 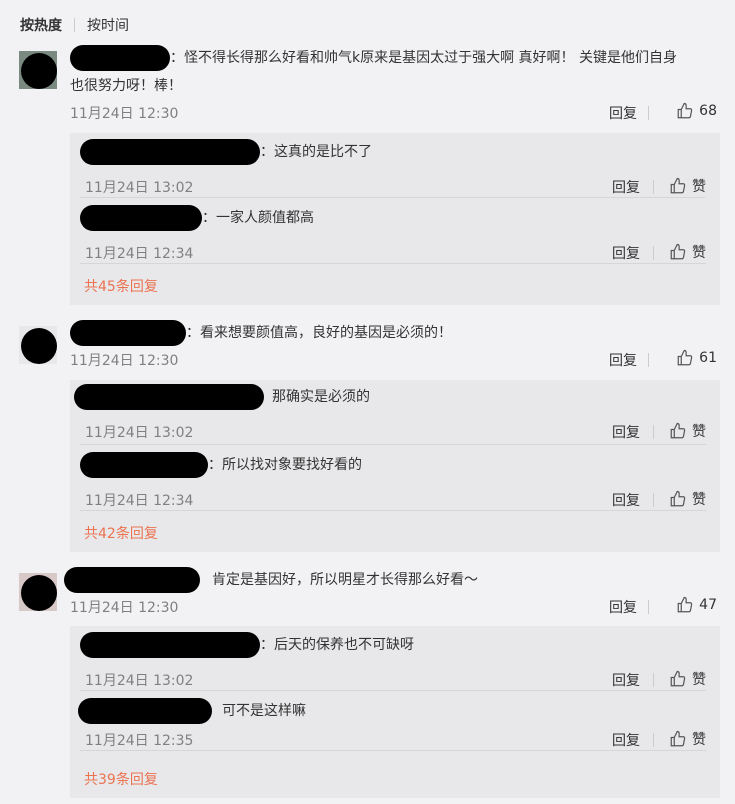 I want to click on comment-meta: 11月24日 12:30 回复 47, so click(x=393, y=606).